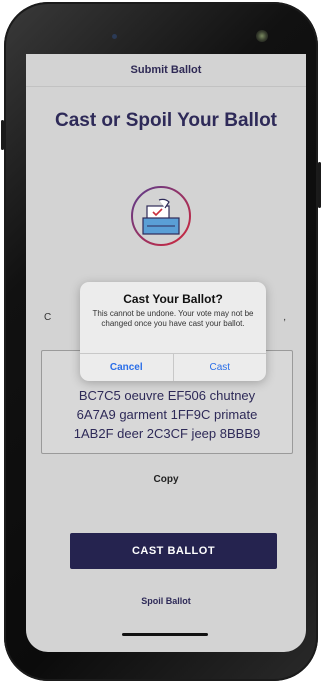  Describe the element at coordinates (2, 135) in the screenshot. I see `volume-button` at that location.